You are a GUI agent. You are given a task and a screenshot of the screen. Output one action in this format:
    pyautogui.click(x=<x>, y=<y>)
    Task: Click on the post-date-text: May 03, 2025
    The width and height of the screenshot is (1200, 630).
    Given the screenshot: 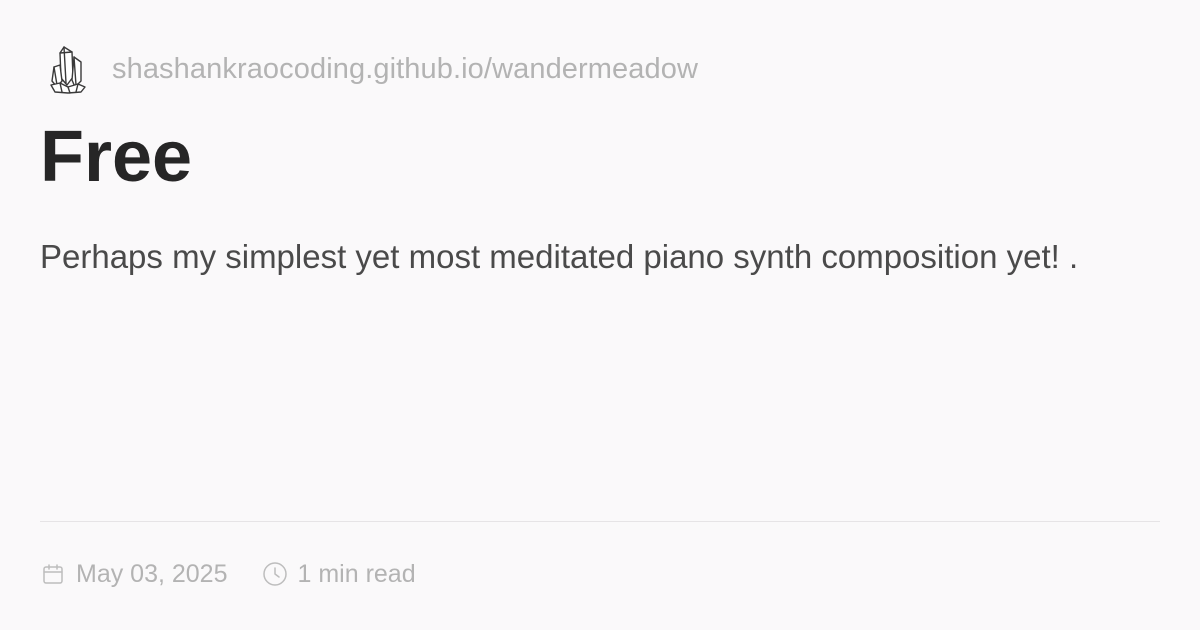 What is the action you would take?
    pyautogui.click(x=152, y=573)
    